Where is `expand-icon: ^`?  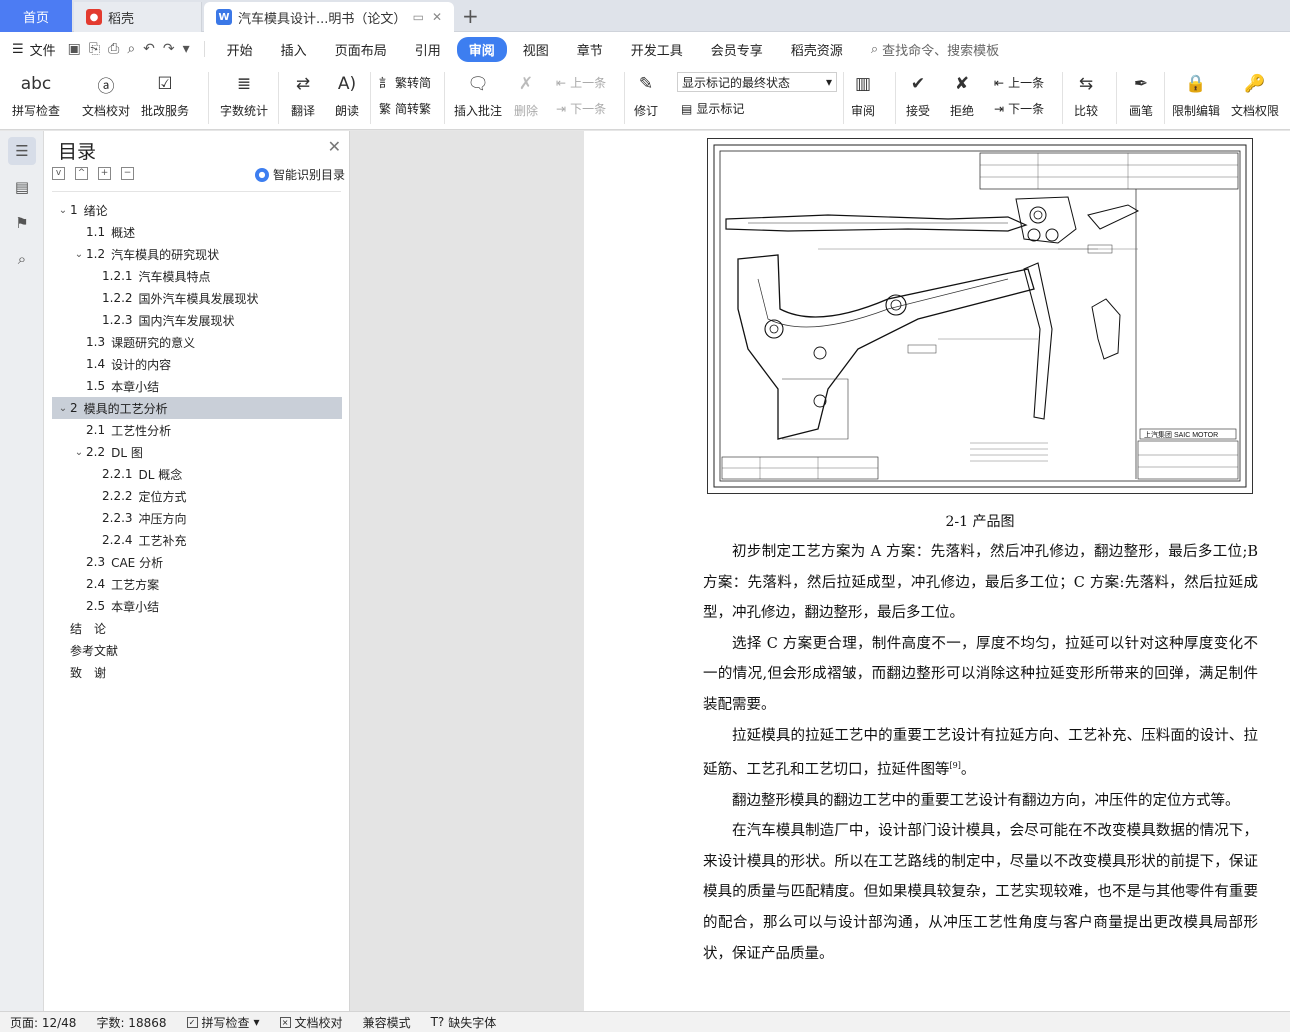
expand-icon: ^ is located at coordinates (81, 173).